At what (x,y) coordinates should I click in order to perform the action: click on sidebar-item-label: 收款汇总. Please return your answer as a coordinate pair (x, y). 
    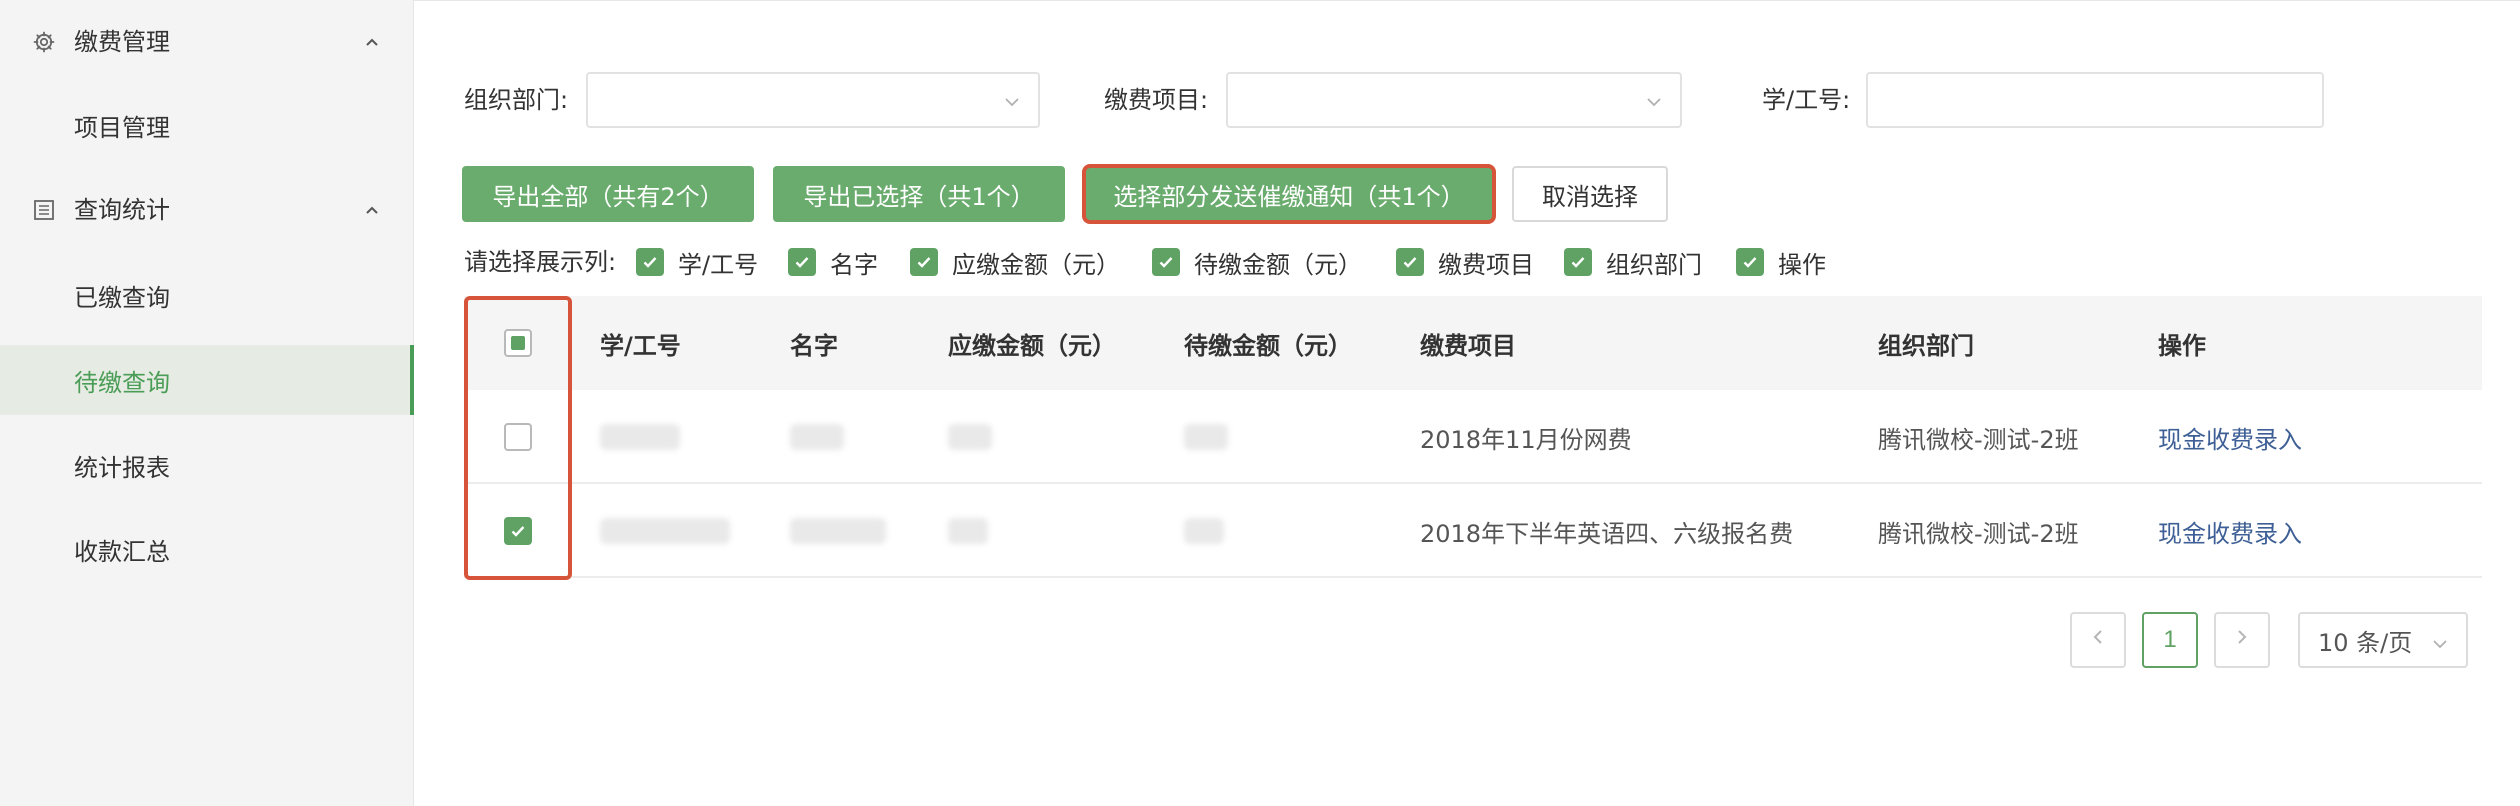
    Looking at the image, I should click on (122, 551).